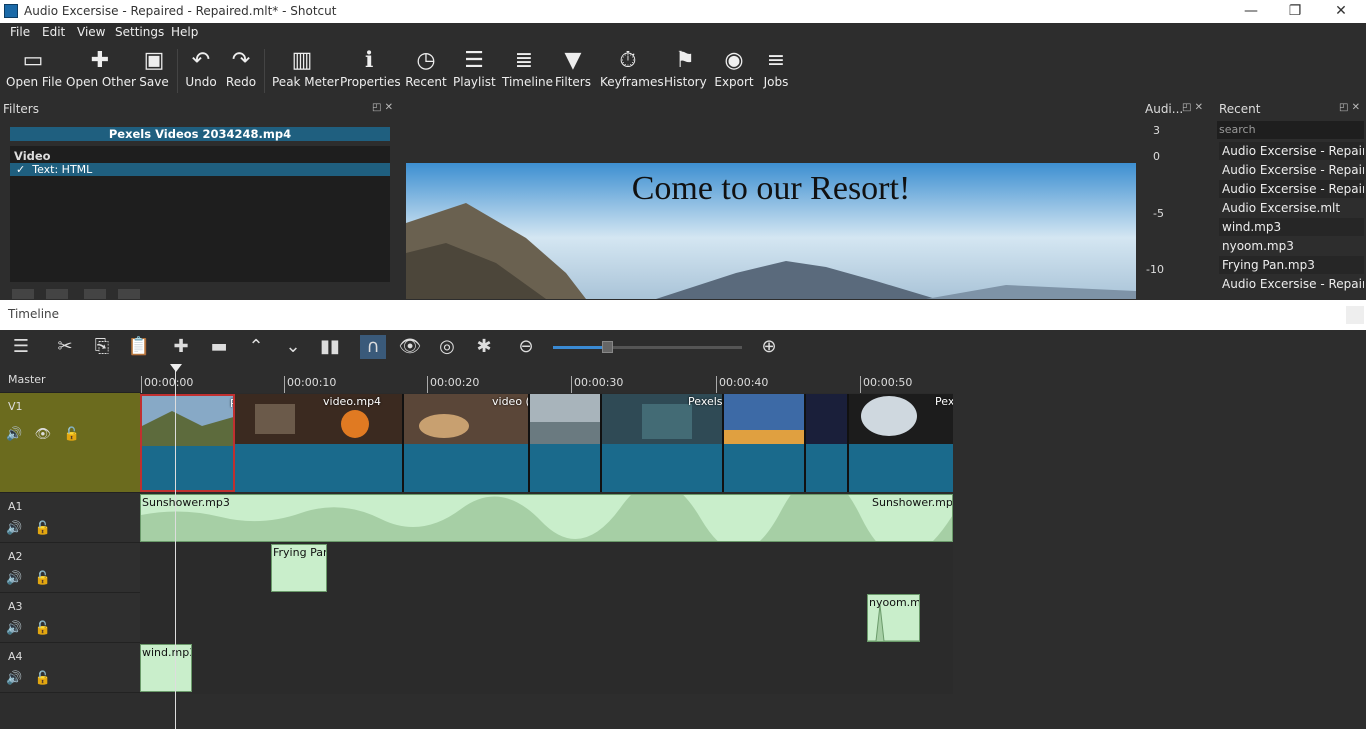 Image resolution: width=1366 pixels, height=729 pixels. Describe the element at coordinates (65, 347) in the screenshot. I see `cut-icon: ✂` at that location.